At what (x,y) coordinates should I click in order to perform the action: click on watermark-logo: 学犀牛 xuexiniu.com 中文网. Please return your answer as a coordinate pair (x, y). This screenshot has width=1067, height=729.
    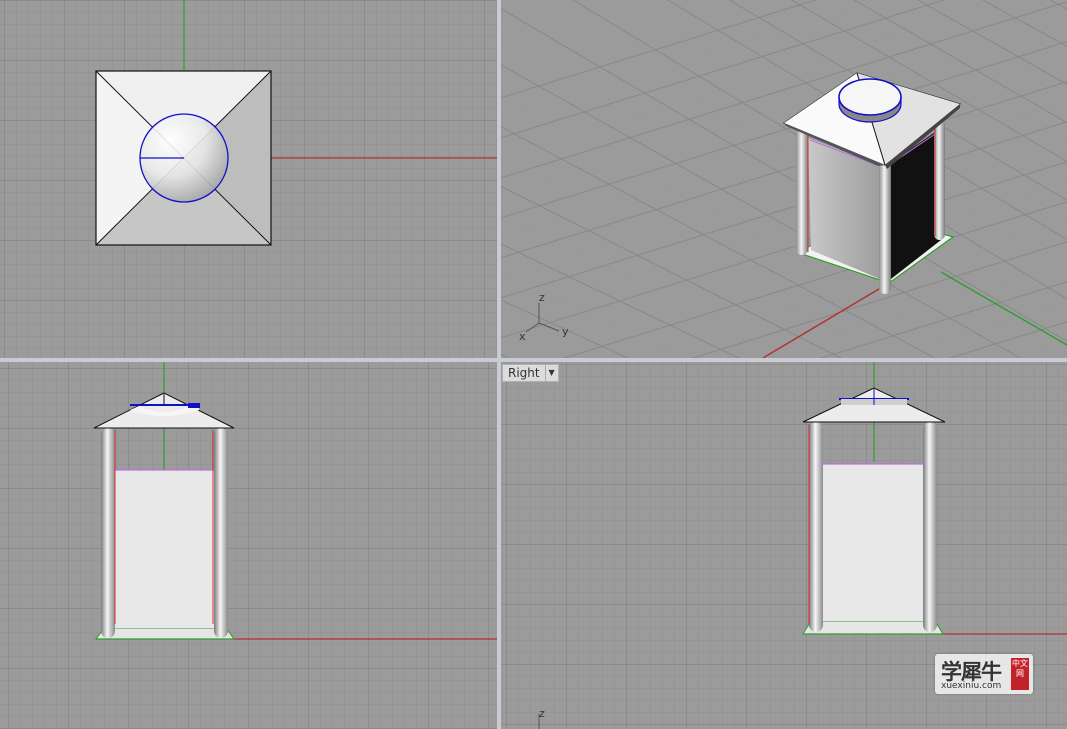
    Looking at the image, I should click on (984, 674).